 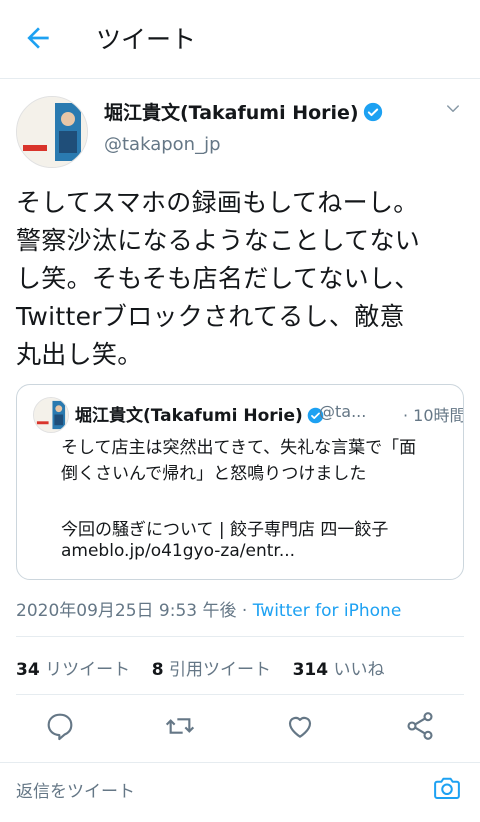 I want to click on likes-label: いいね, so click(x=359, y=670).